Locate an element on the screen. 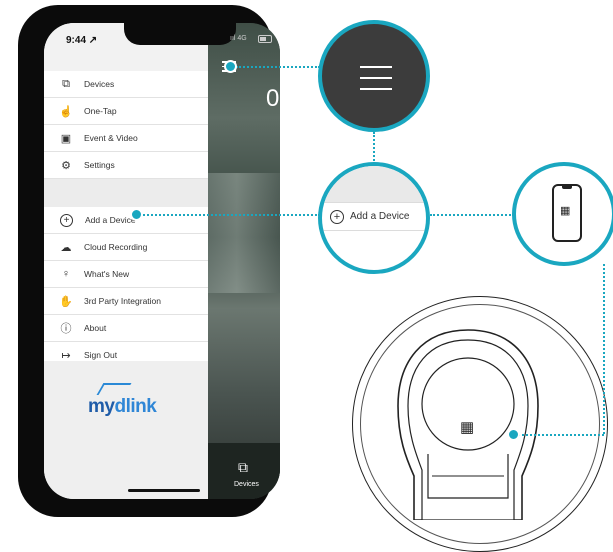 The image size is (613, 552). sidebar-item-label: Add a Device is located at coordinates (110, 220).